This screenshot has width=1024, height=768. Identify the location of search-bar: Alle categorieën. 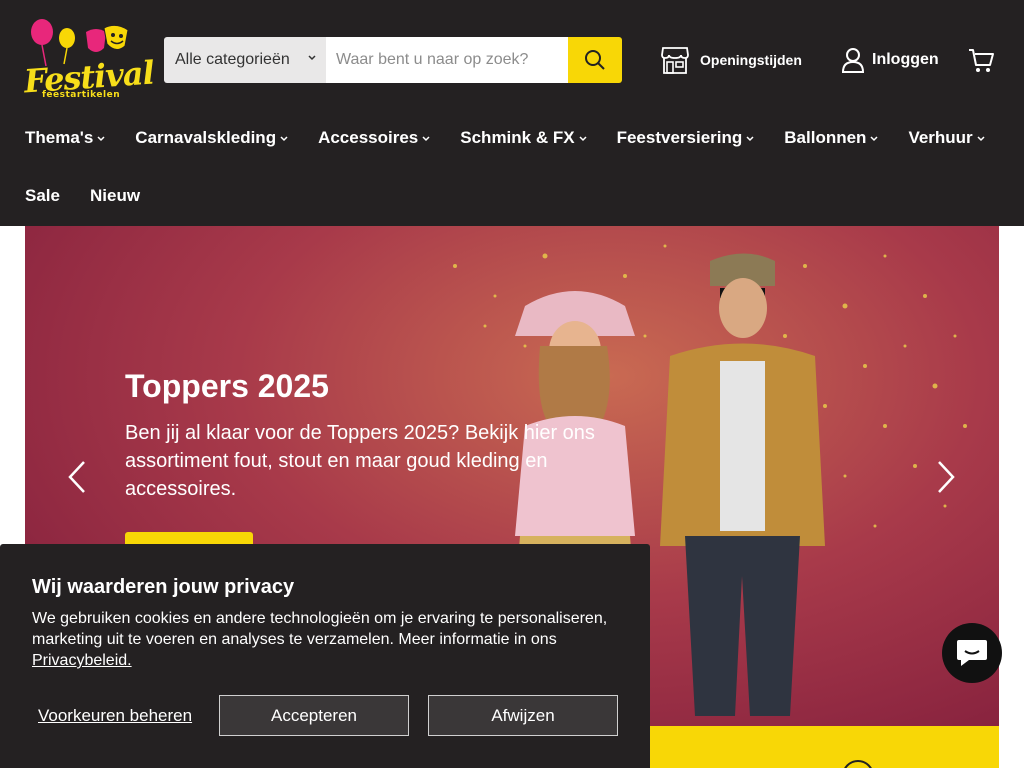
(393, 60).